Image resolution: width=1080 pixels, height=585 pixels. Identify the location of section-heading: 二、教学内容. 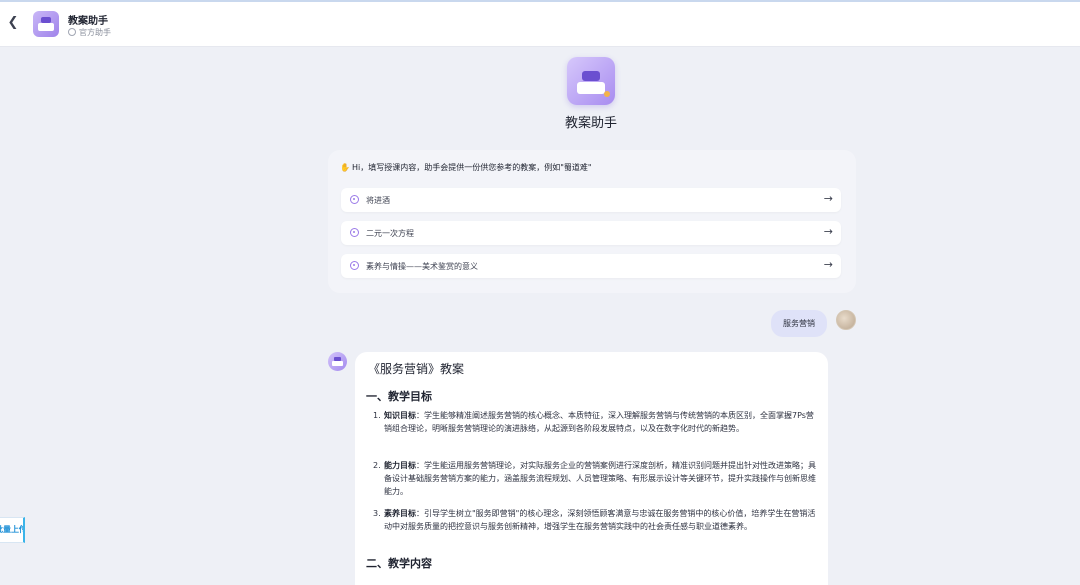
(399, 563).